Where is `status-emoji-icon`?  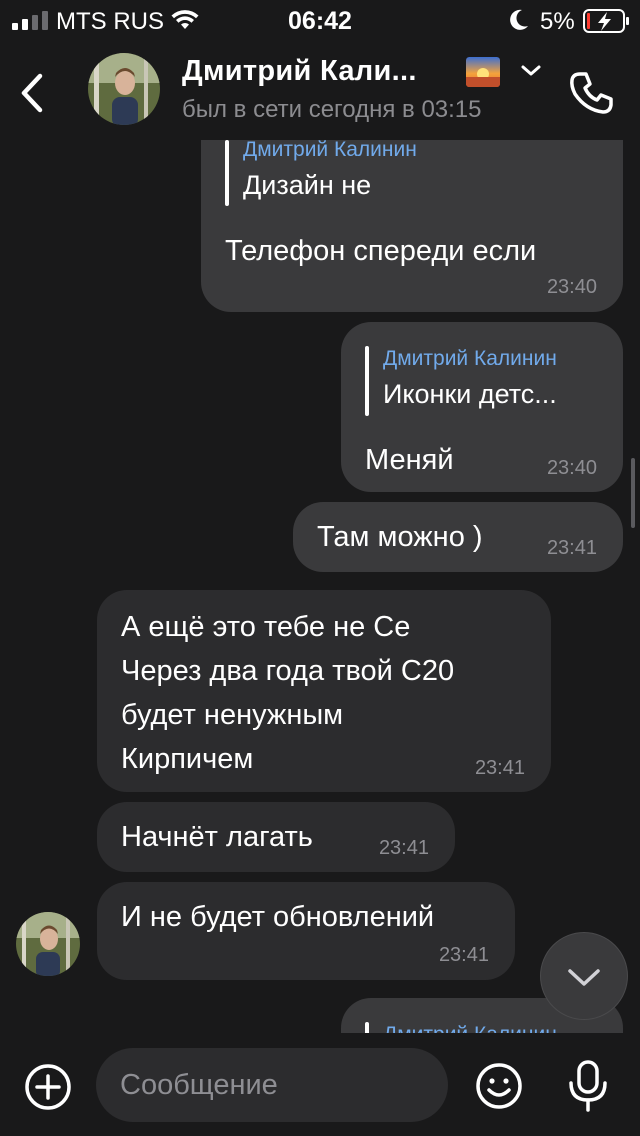
status-emoji-icon is located at coordinates (483, 72).